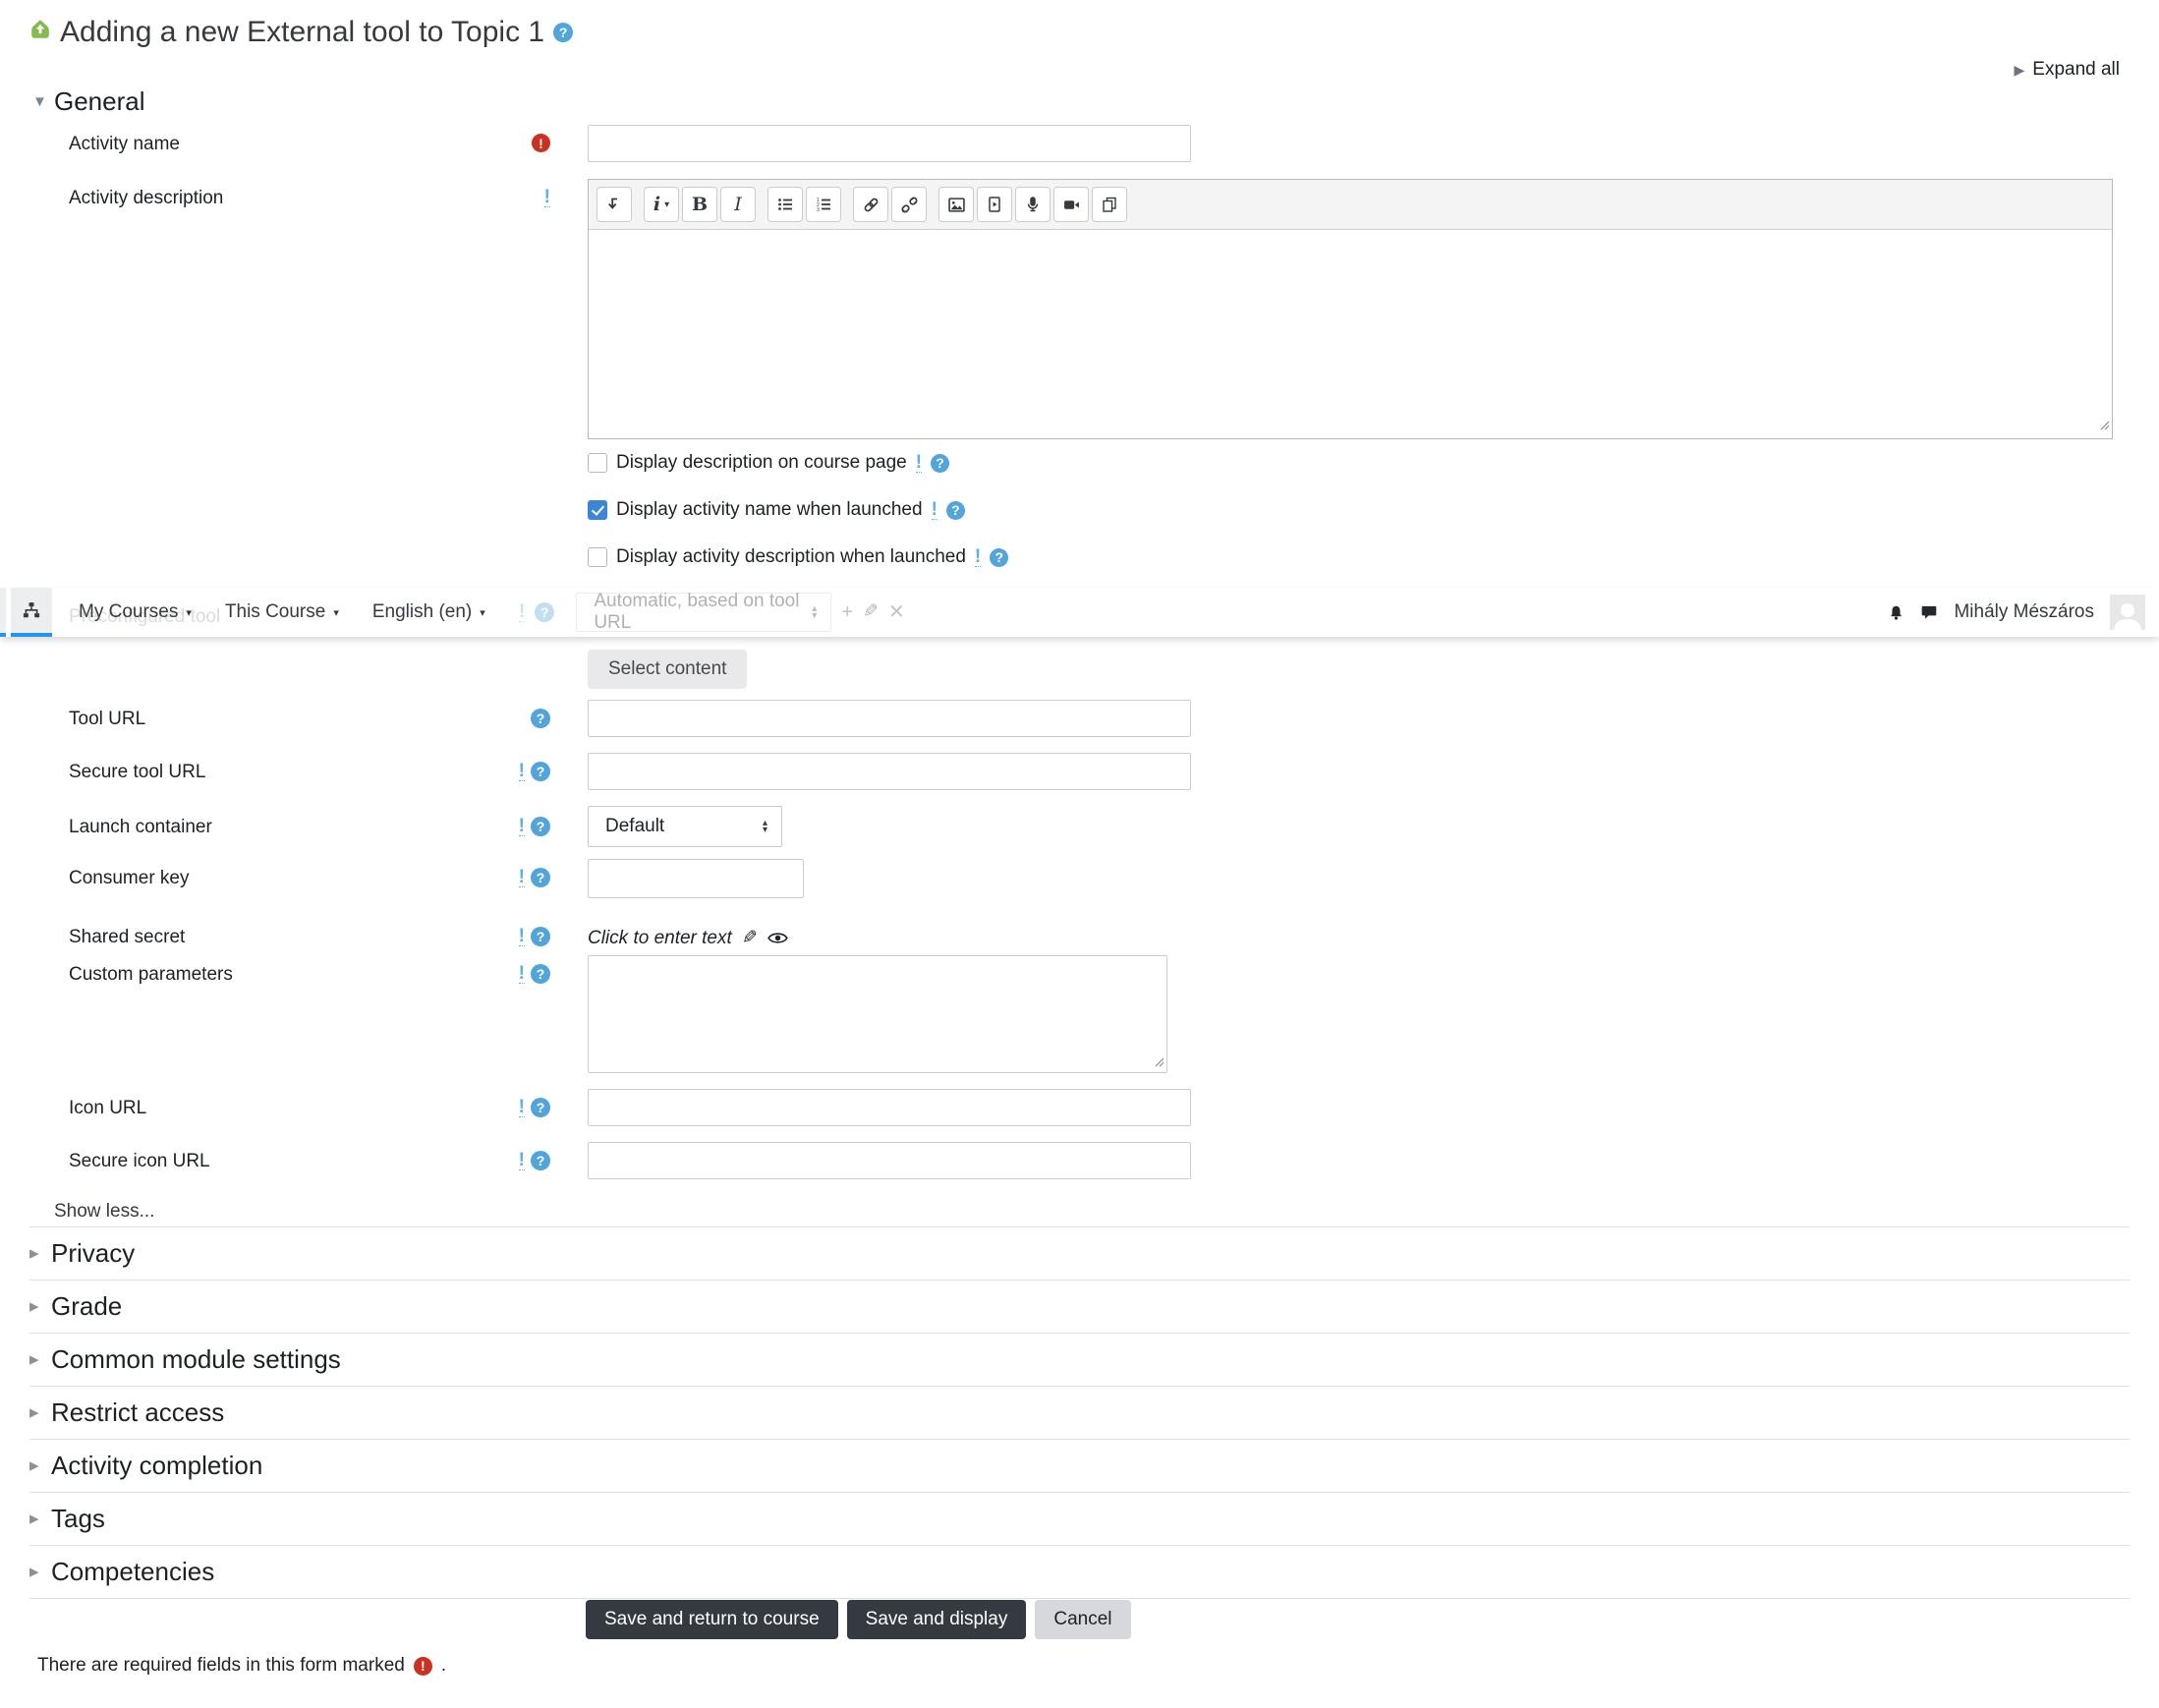 The height and width of the screenshot is (1708, 2159). What do you see at coordinates (818, 209) in the screenshot?
I see `svg-text: 3` at bounding box center [818, 209].